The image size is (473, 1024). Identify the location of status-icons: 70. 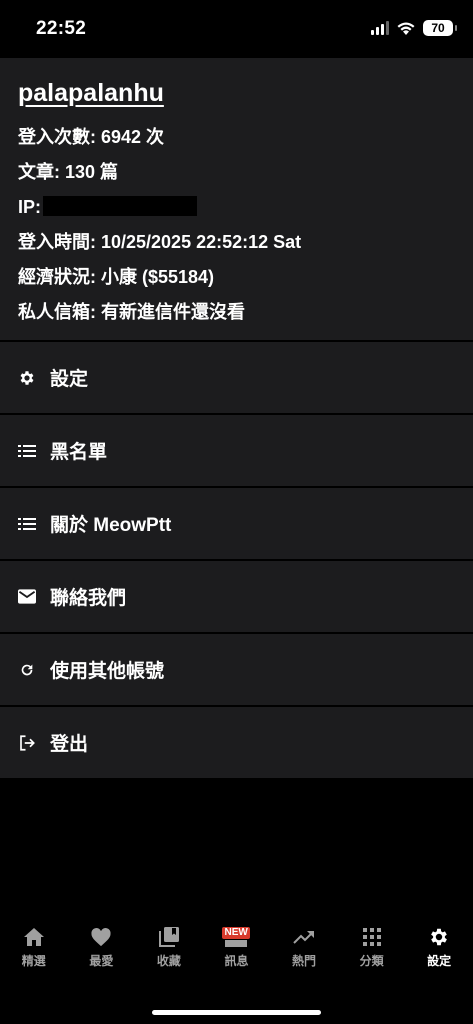
(414, 28).